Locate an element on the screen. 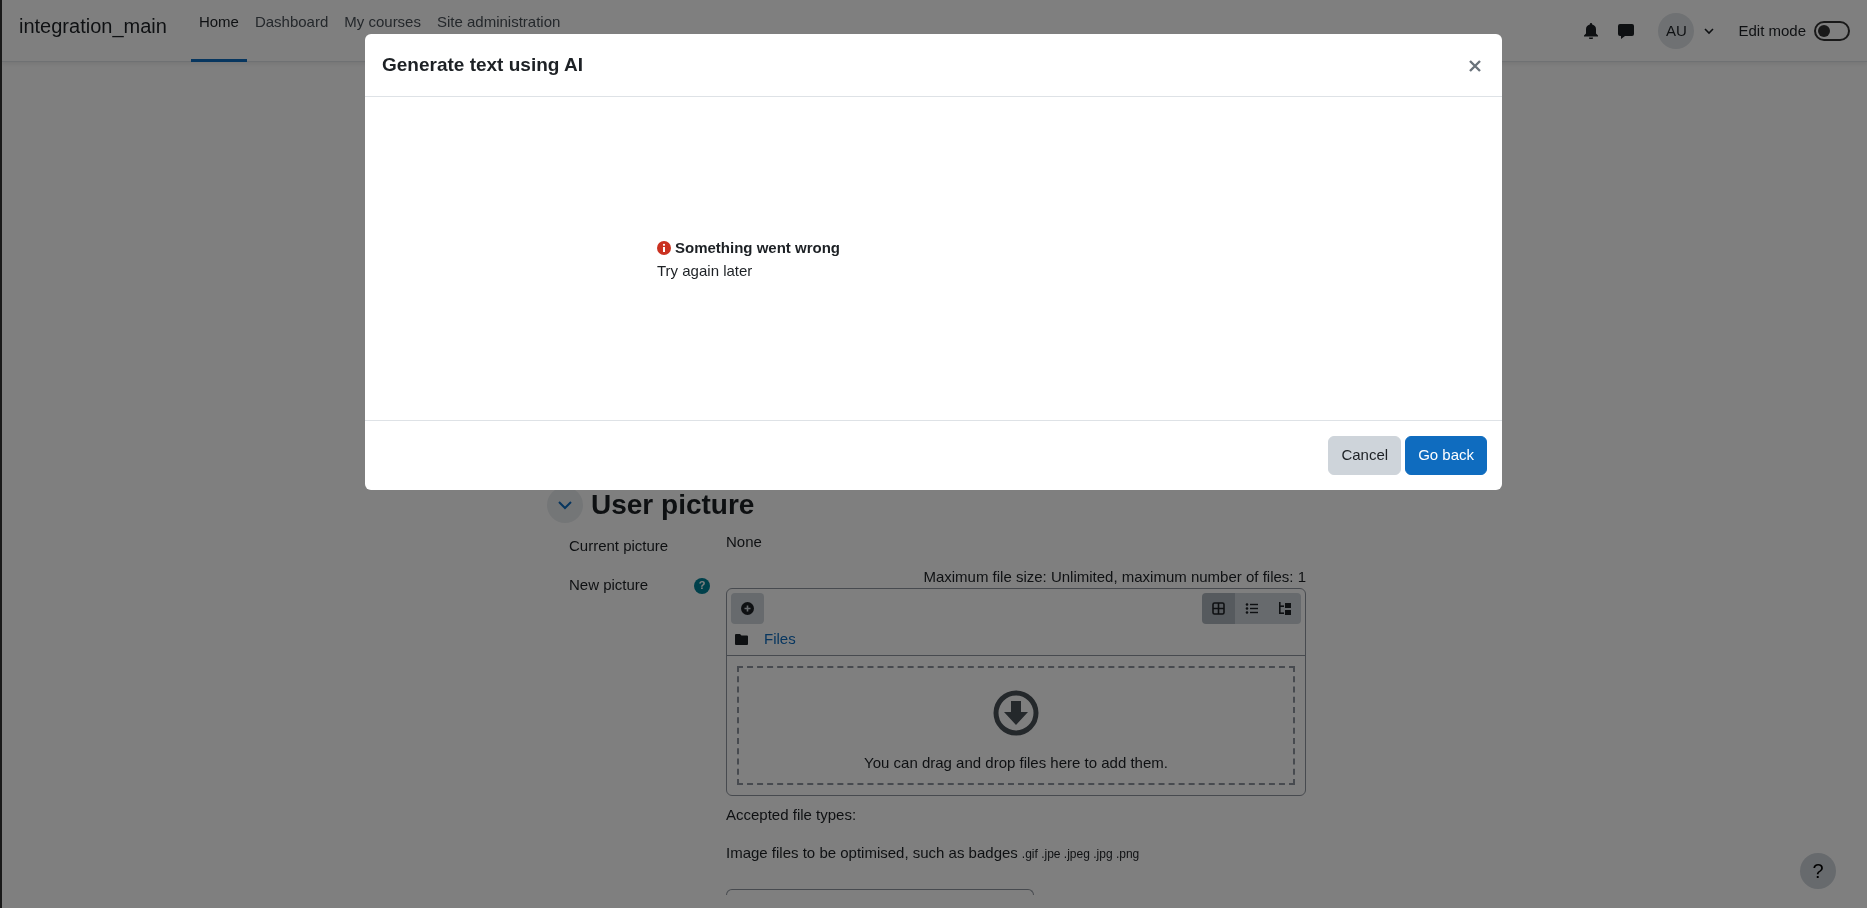 The width and height of the screenshot is (1867, 908). edit-mode-label: Edit mode is located at coordinates (1772, 30).